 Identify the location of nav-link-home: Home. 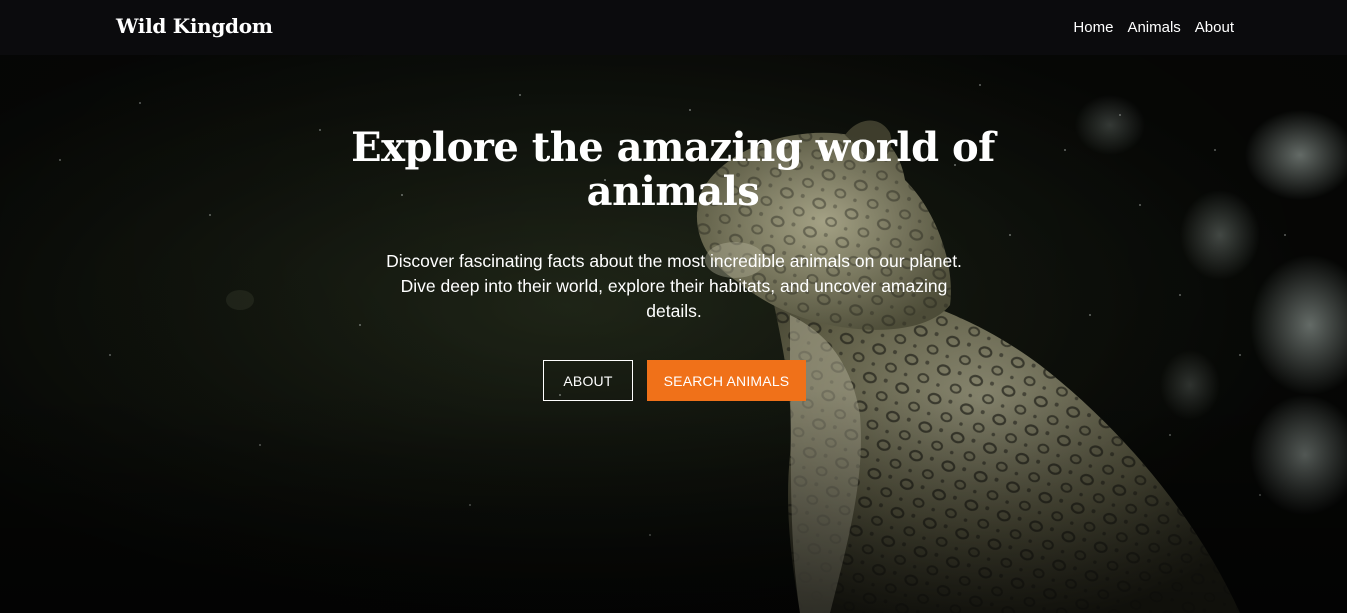
(1093, 27).